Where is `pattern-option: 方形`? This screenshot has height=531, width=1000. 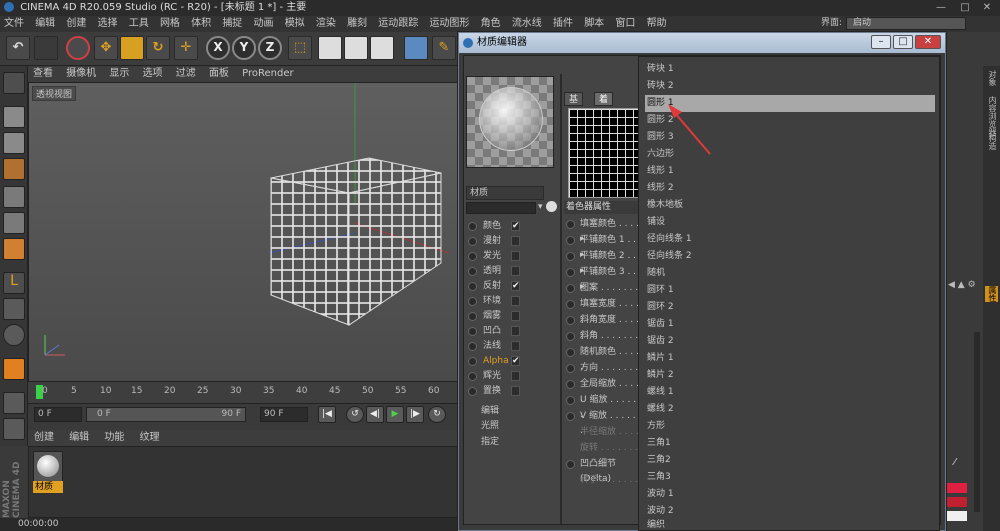
pattern-option: 方形 is located at coordinates (790, 426).